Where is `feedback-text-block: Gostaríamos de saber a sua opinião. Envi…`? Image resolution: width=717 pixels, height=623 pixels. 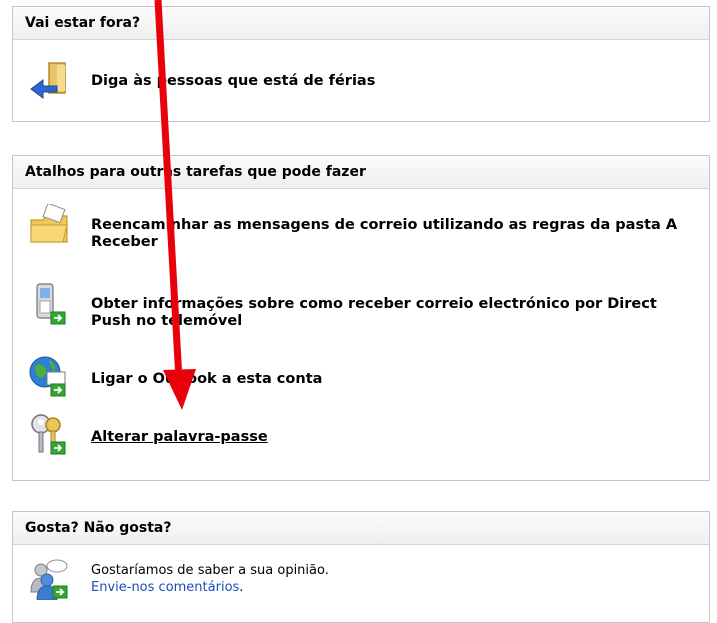 feedback-text-block: Gostaríamos de saber a sua opinião. Envi… is located at coordinates (210, 579).